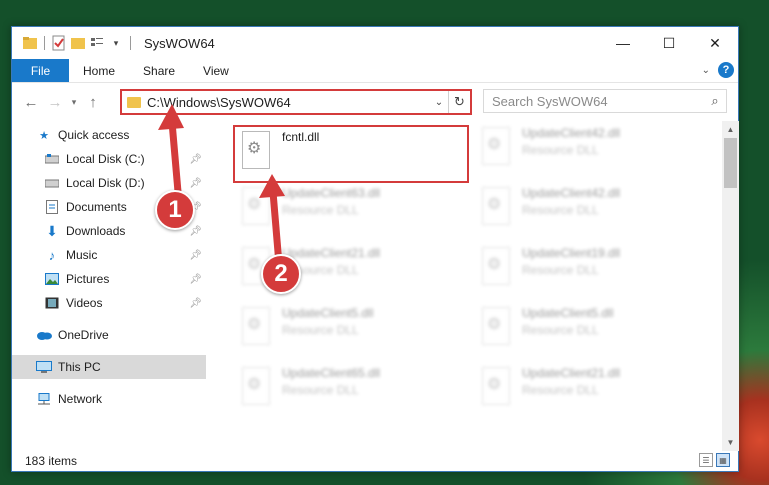 This screenshot has width=769, height=485. Describe the element at coordinates (99, 70) in the screenshot. I see `tab-home: Home` at that location.